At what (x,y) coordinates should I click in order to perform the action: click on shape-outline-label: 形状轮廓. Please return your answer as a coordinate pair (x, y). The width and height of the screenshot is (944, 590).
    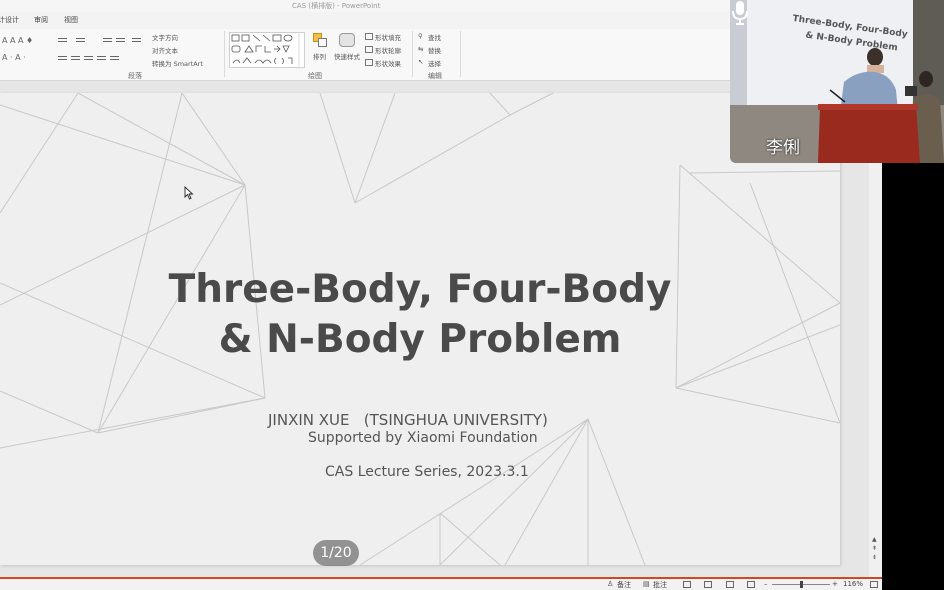
    Looking at the image, I should click on (388, 51).